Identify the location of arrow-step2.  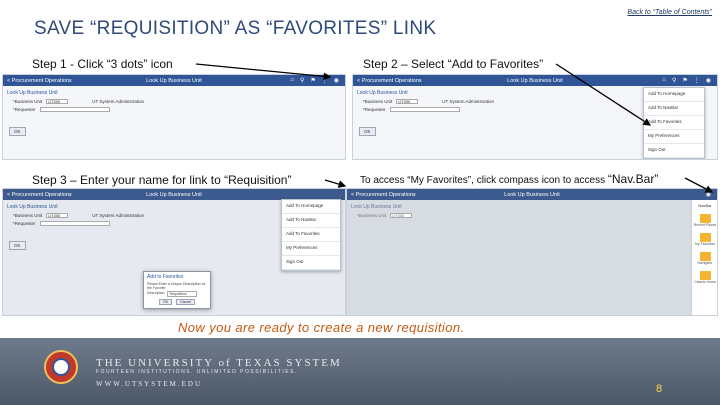
(603, 94).